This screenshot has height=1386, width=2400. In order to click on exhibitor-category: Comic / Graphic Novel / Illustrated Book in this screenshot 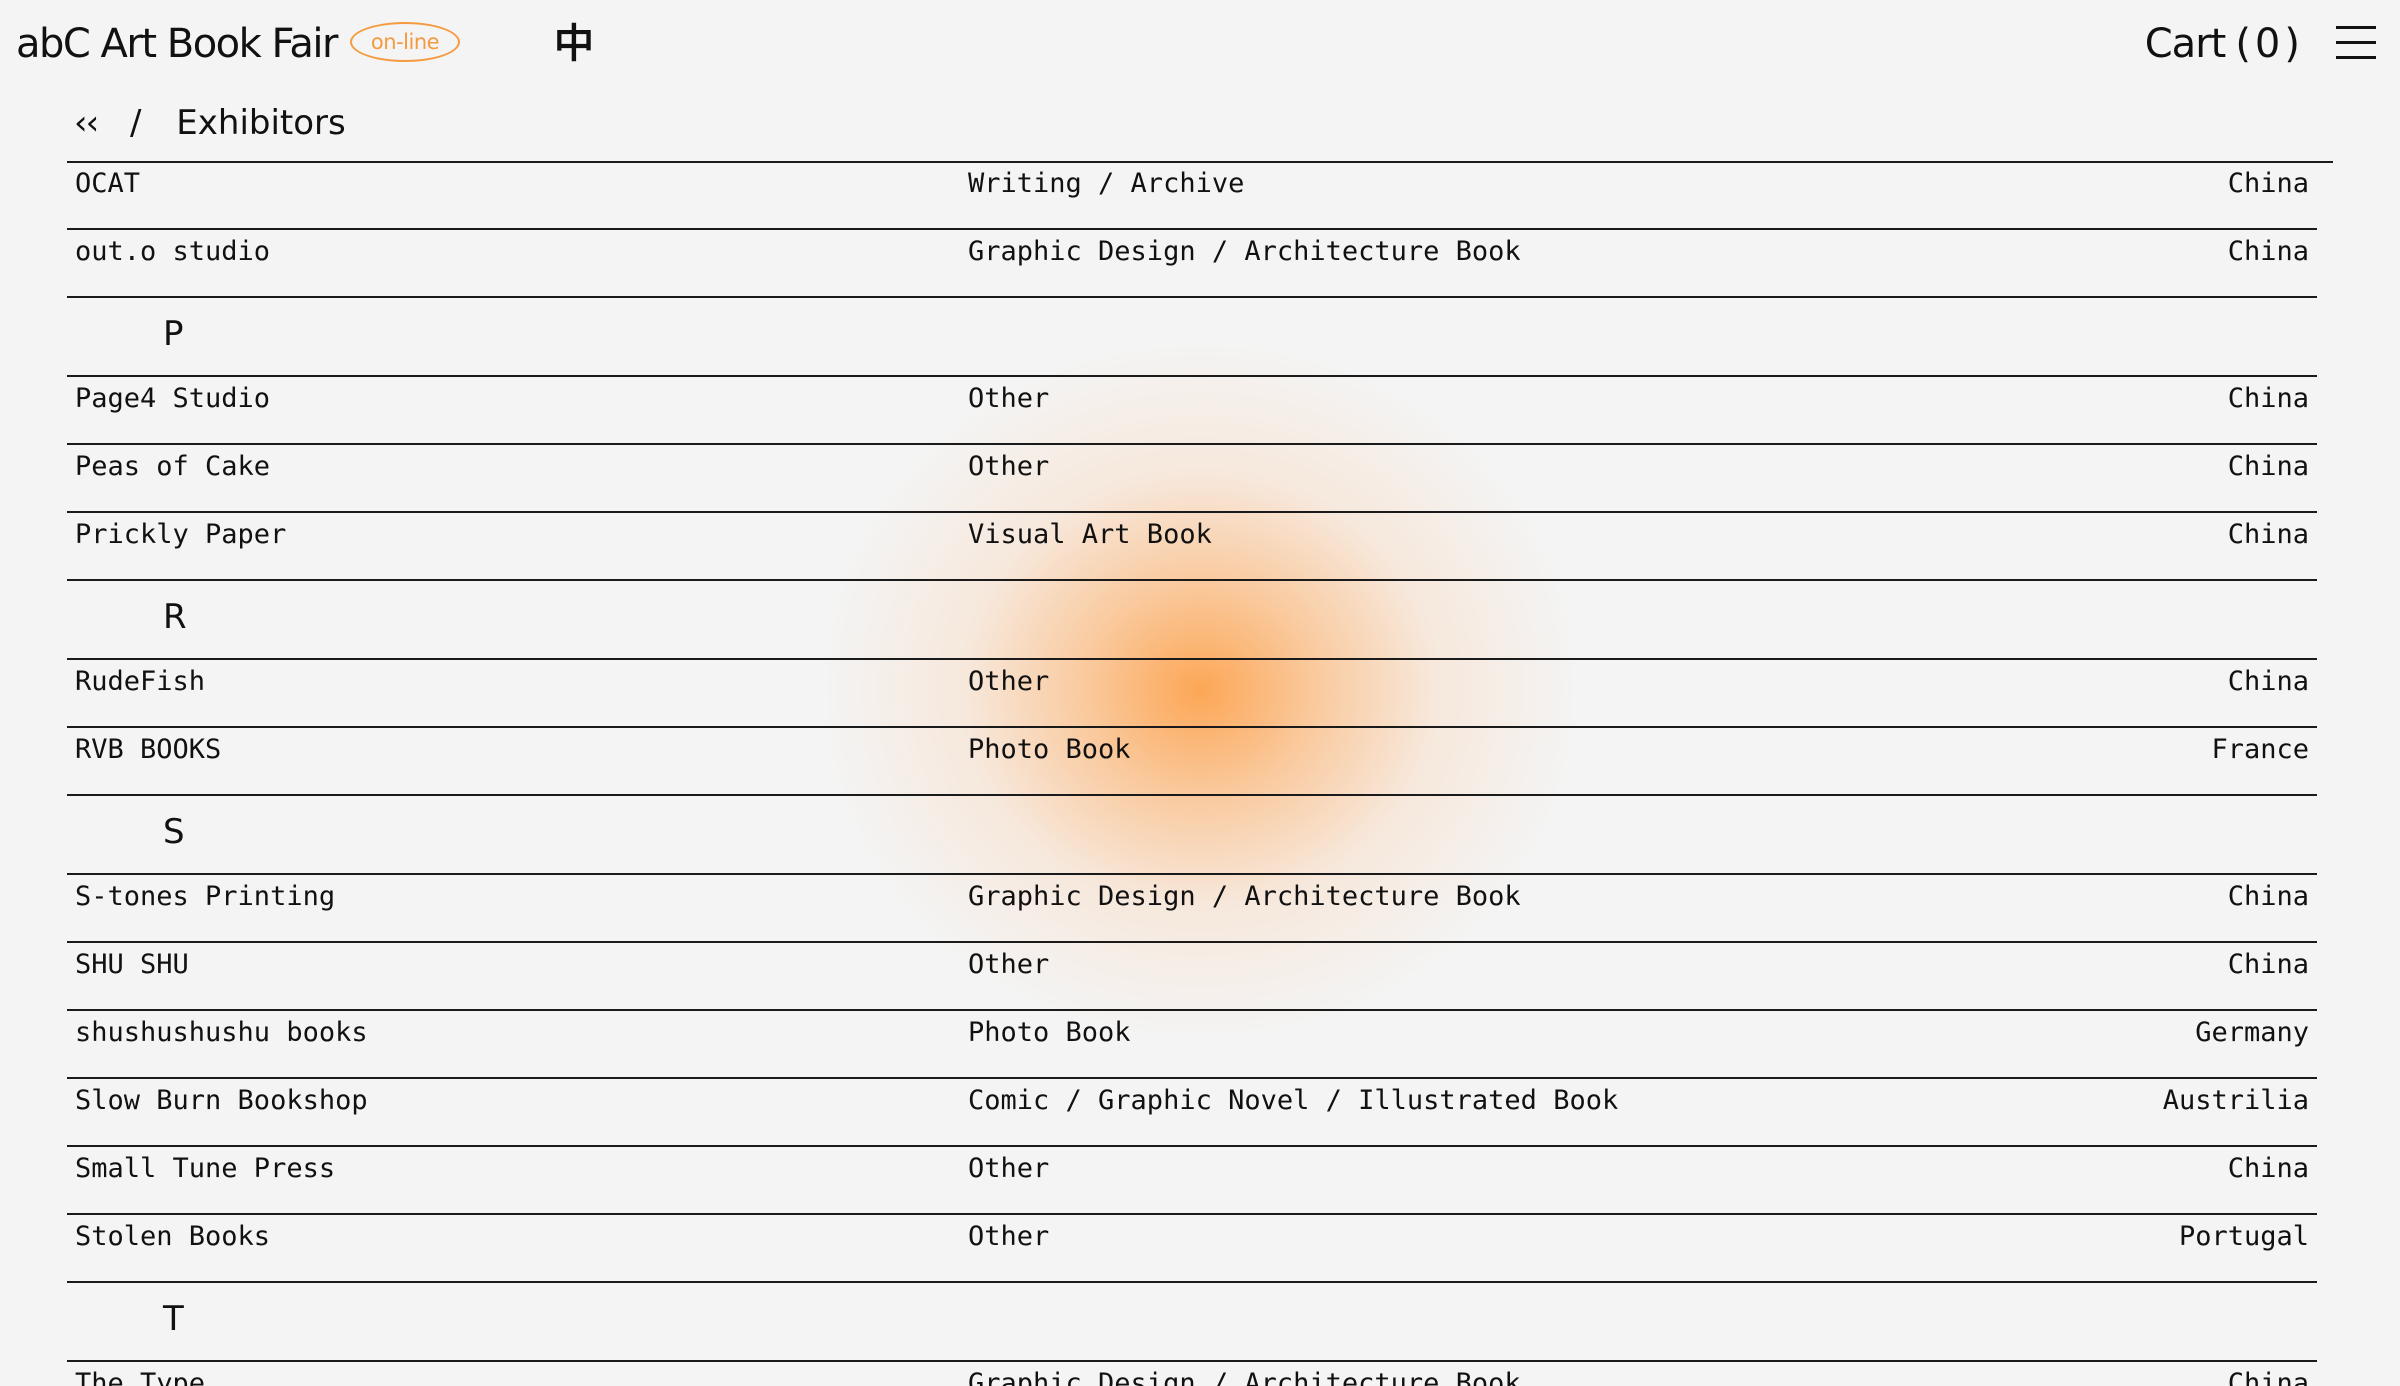, I will do `click(1293, 1100)`.